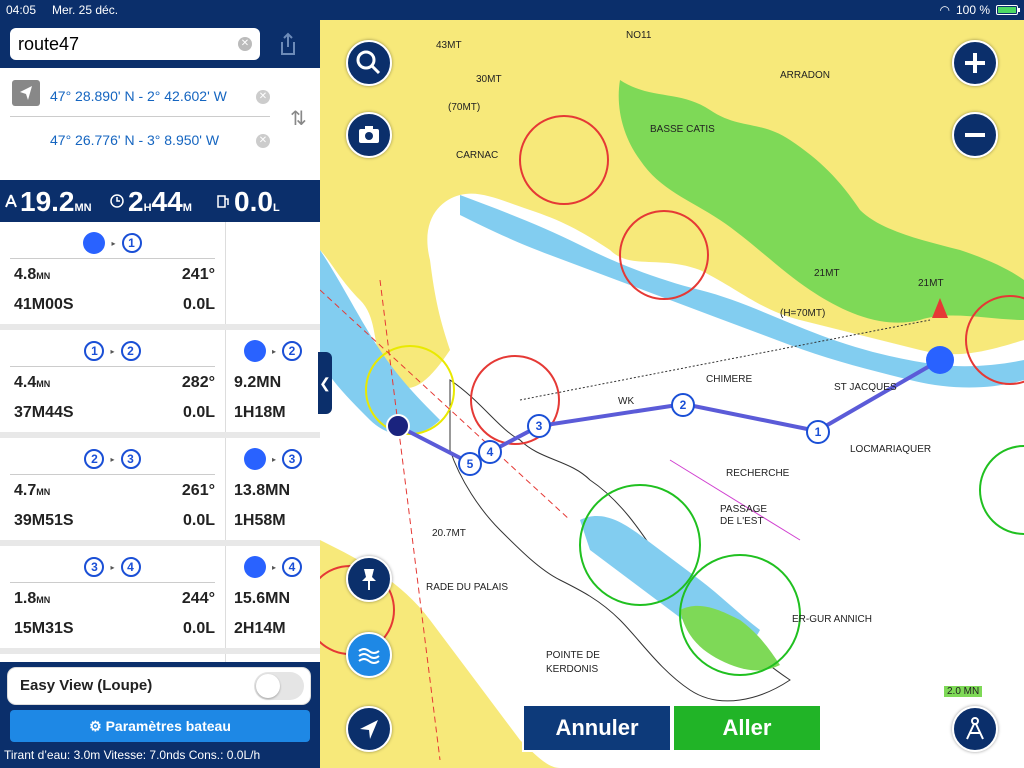 Image resolution: width=1024 pixels, height=768 pixels. What do you see at coordinates (260, 520) in the screenshot?
I see `cumulative-time: 1H58M` at bounding box center [260, 520].